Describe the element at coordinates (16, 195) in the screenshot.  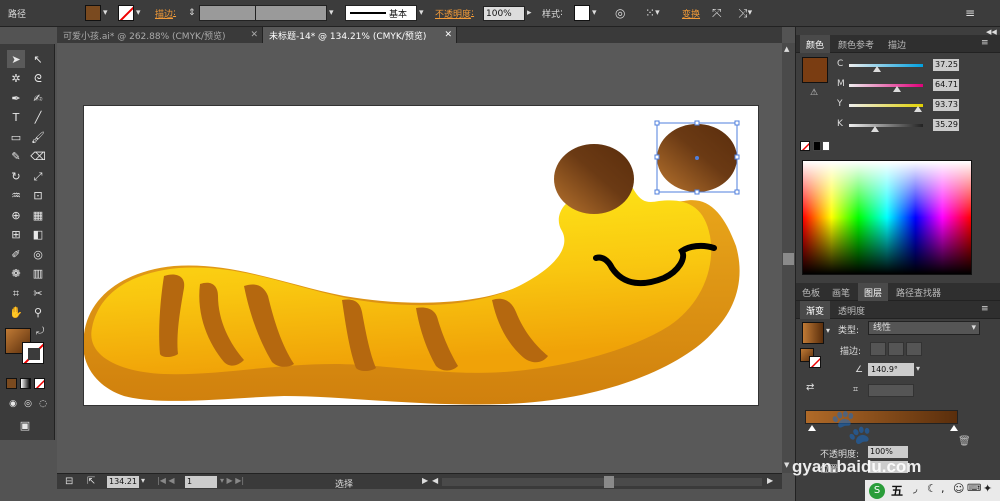
I see `warp-icon: ♒` at that location.